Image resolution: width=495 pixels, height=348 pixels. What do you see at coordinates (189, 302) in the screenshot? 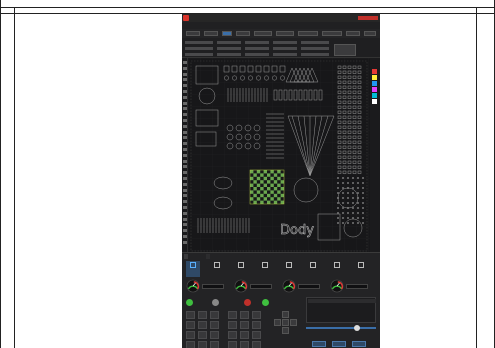
I see `enable-toggle` at bounding box center [189, 302].